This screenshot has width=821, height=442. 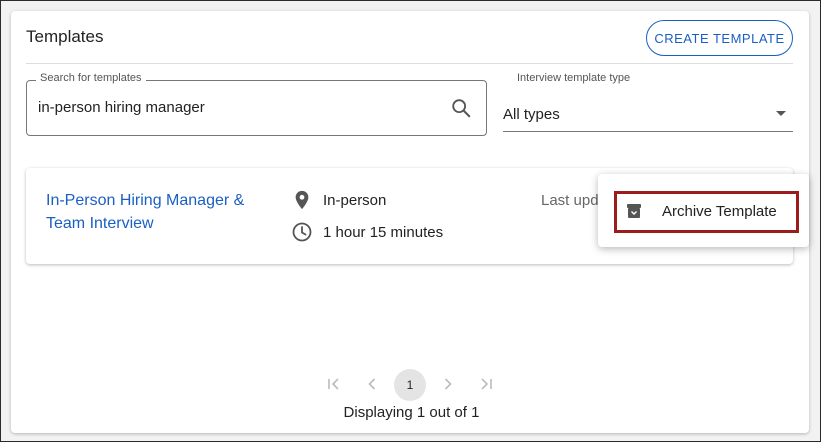 What do you see at coordinates (461, 108) in the screenshot?
I see `search-icon` at bounding box center [461, 108].